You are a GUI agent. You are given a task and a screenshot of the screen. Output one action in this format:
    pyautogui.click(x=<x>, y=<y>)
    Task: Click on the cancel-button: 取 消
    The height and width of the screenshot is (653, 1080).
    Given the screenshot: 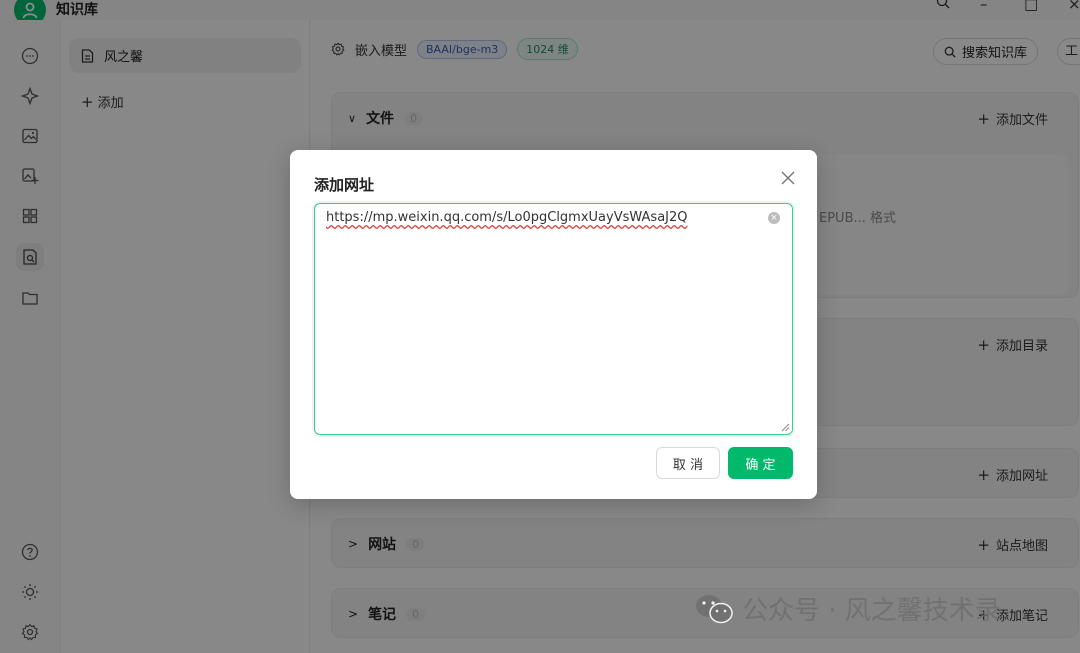 What is the action you would take?
    pyautogui.click(x=688, y=463)
    